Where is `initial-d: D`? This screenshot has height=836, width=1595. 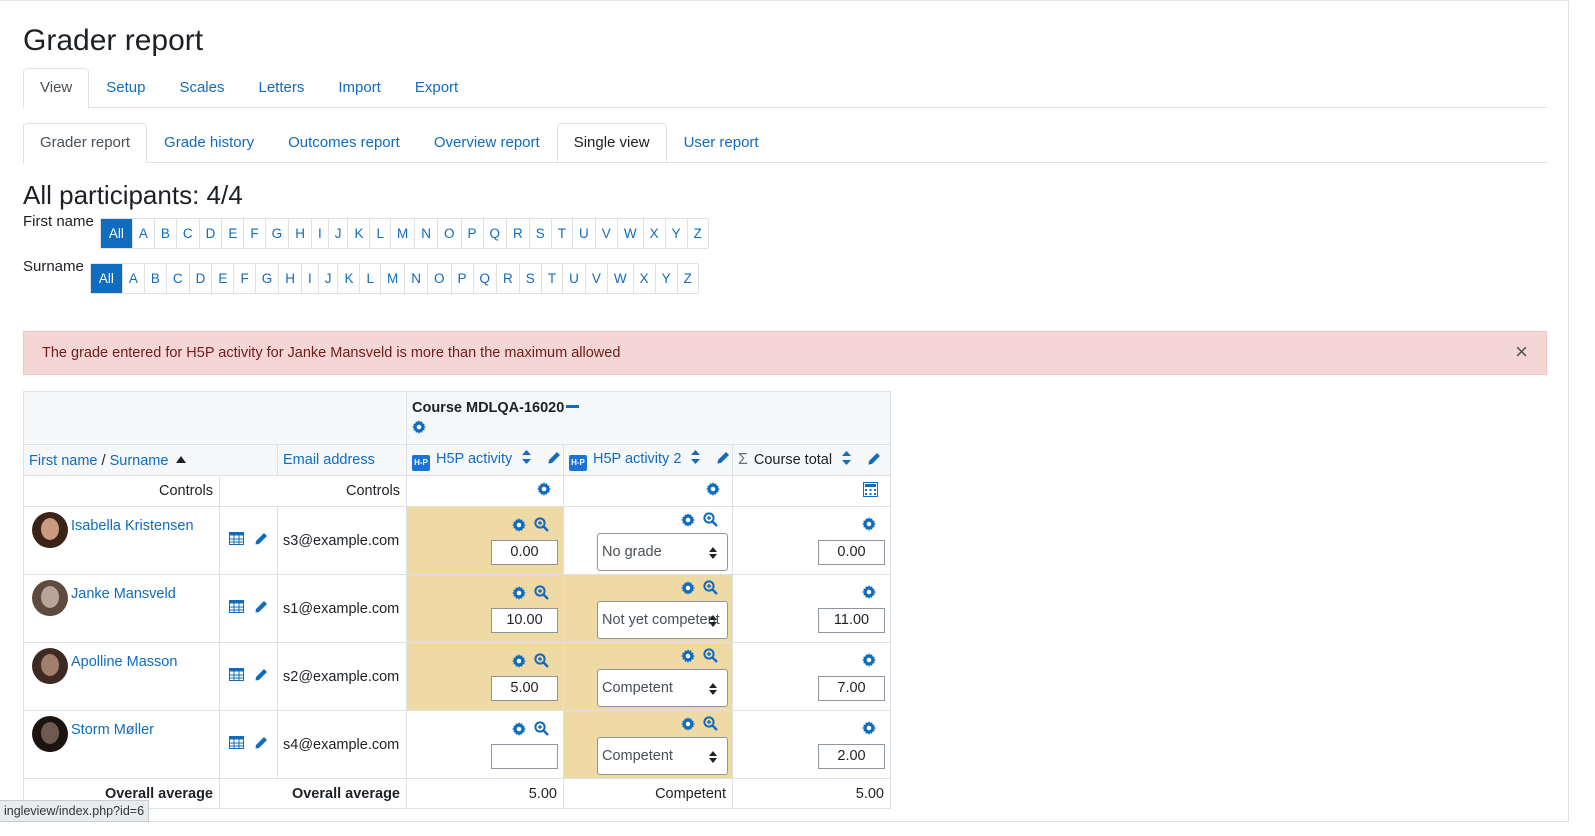
initial-d: D is located at coordinates (200, 278).